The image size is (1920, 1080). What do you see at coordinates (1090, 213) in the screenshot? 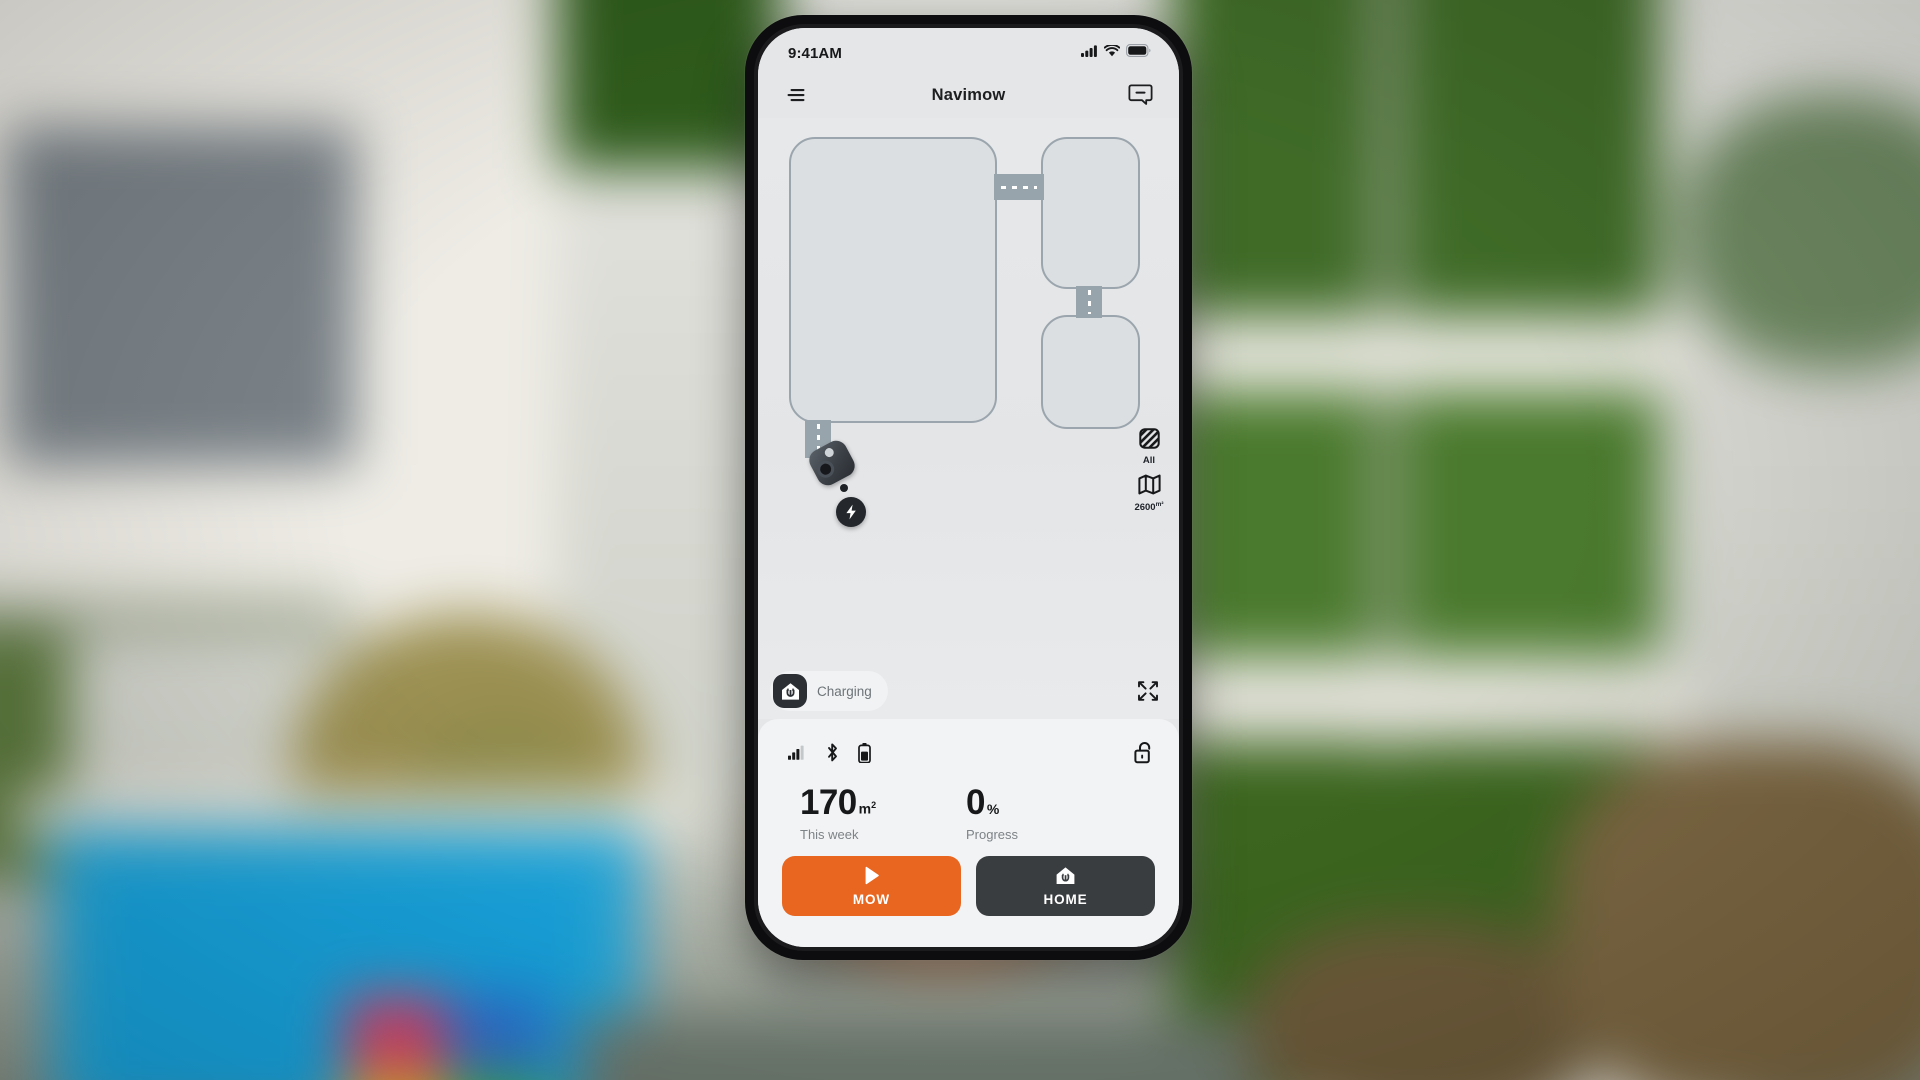
I see `map-zone-upper-right` at bounding box center [1090, 213].